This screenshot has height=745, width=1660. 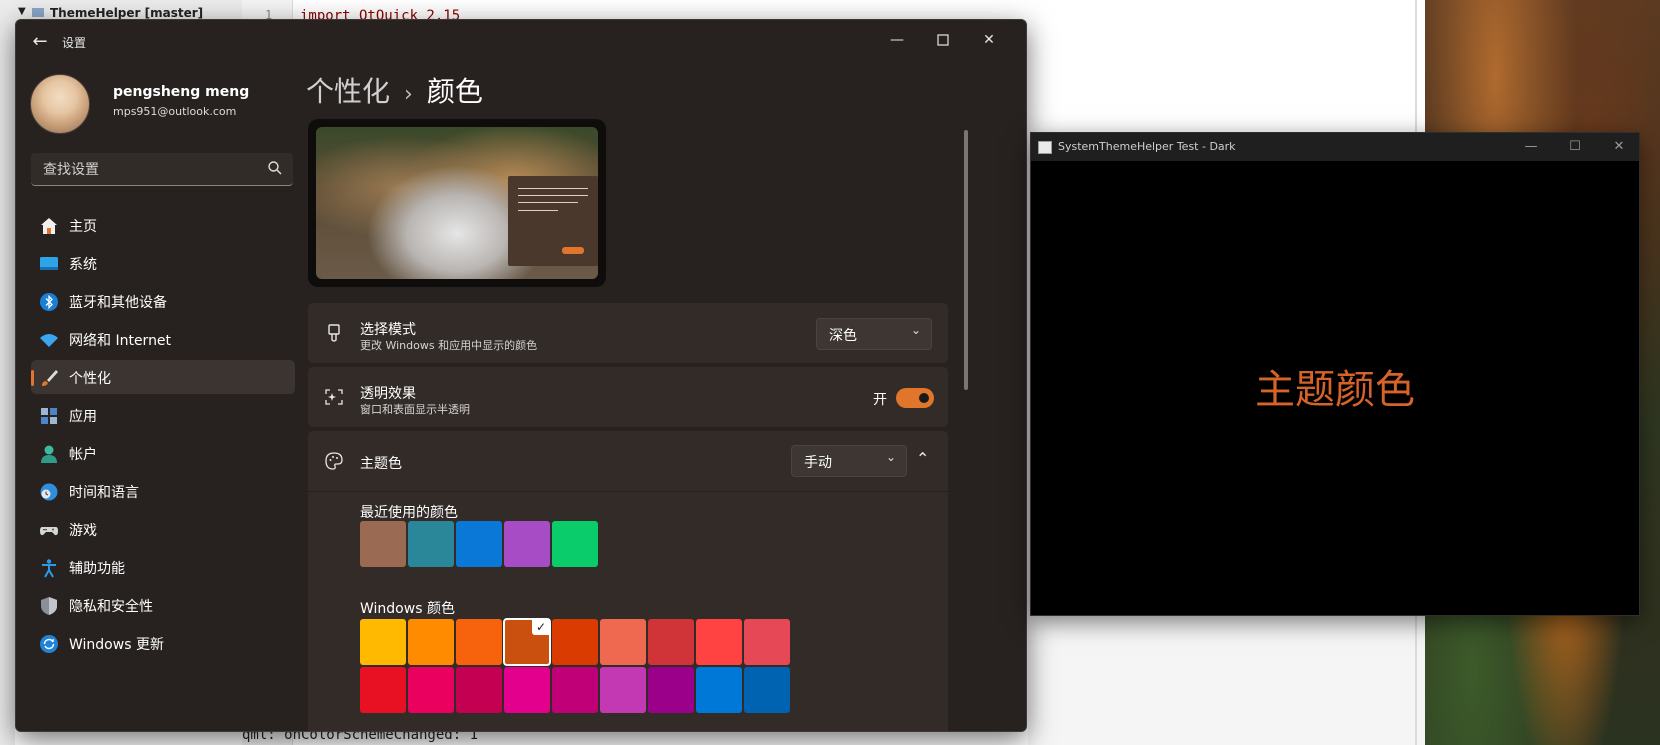 I want to click on sidebar-item-label: 时间和语言, so click(x=104, y=493).